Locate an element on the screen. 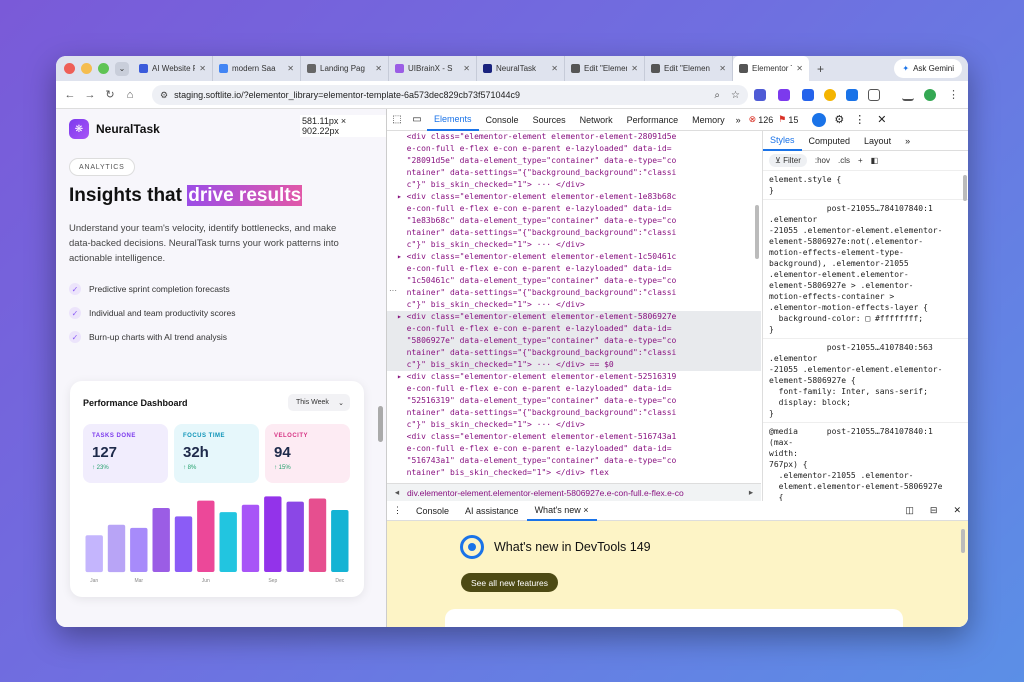  styles-tab: » is located at coordinates (907, 141).